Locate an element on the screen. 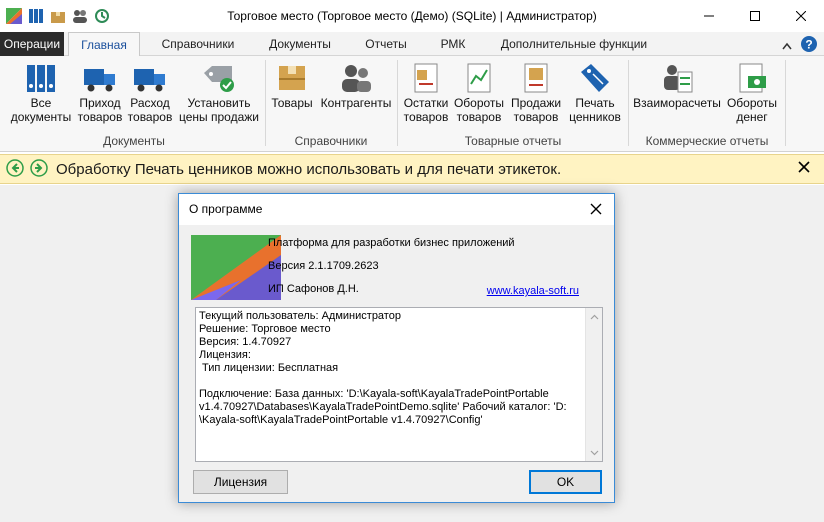  contractors-button: Контрагенты is located at coordinates (356, 85).